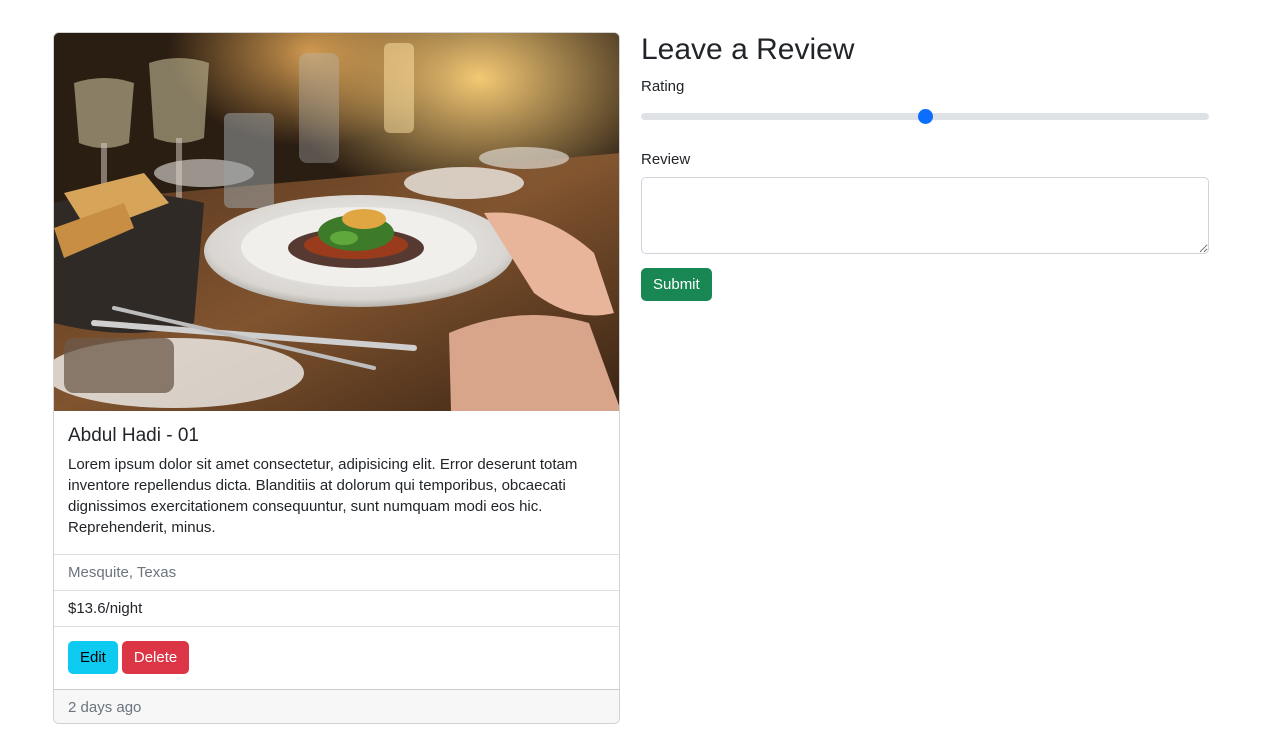 The width and height of the screenshot is (1280, 754). I want to click on review-label: Review, so click(666, 159).